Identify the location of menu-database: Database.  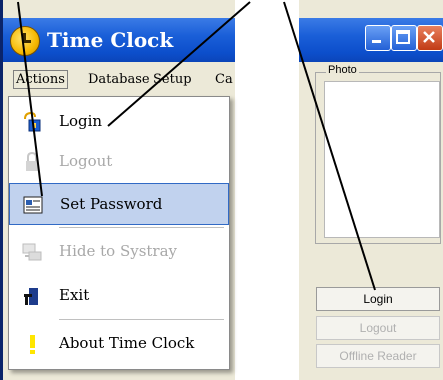
(119, 79).